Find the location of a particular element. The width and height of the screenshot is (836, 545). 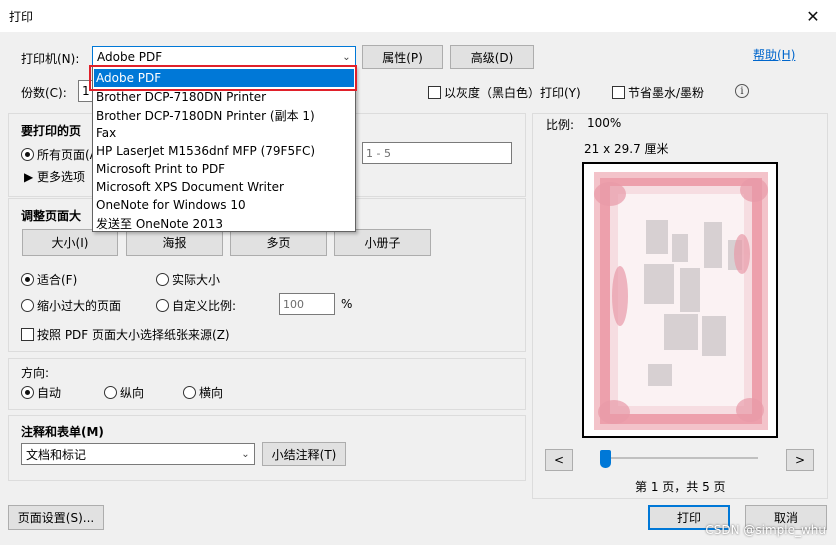

selection-highlight-box is located at coordinates (223, 78).